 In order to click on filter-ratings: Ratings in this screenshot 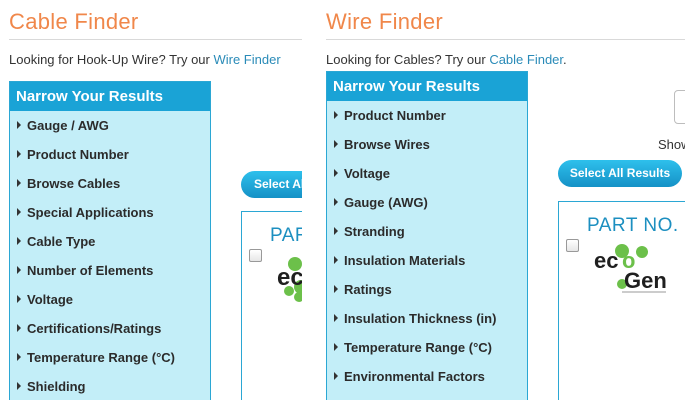, I will do `click(427, 289)`.